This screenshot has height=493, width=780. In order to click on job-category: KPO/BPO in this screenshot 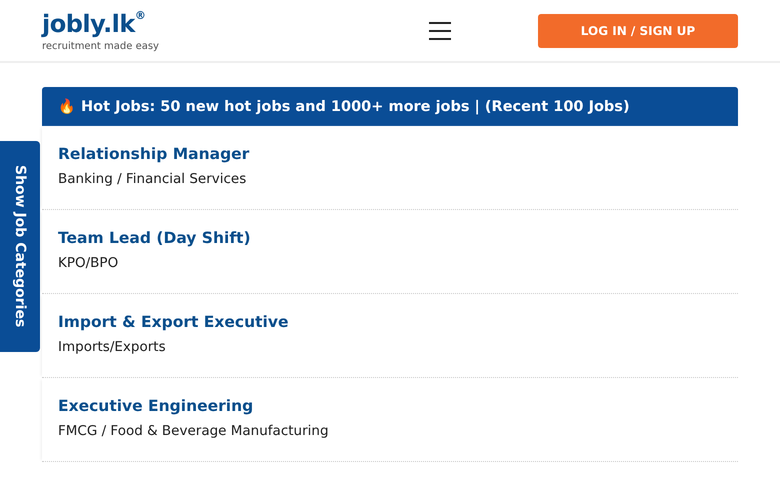, I will do `click(88, 263)`.